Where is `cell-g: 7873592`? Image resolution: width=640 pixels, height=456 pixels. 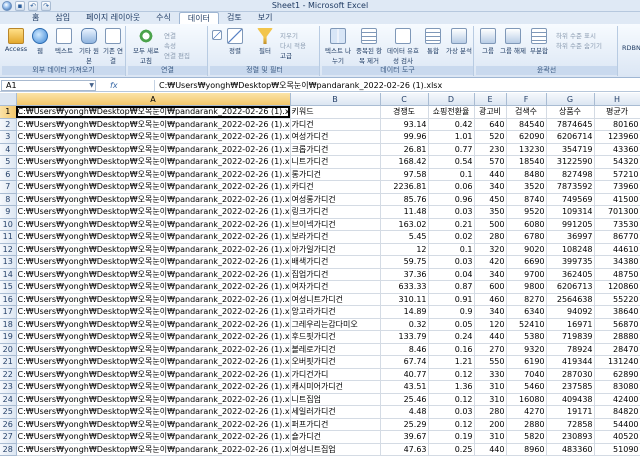
cell-g: 7873592 is located at coordinates (570, 187).